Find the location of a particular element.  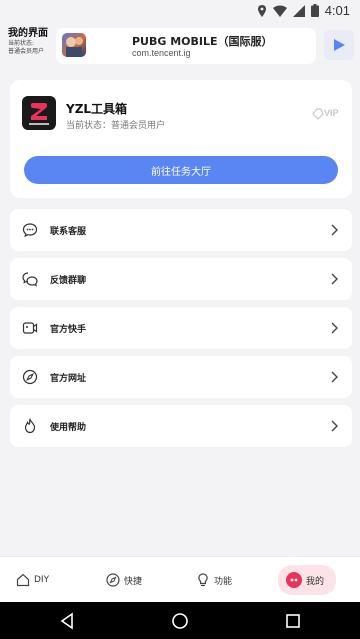

brand-status-label: 当前状态: is located at coordinates (21, 43).